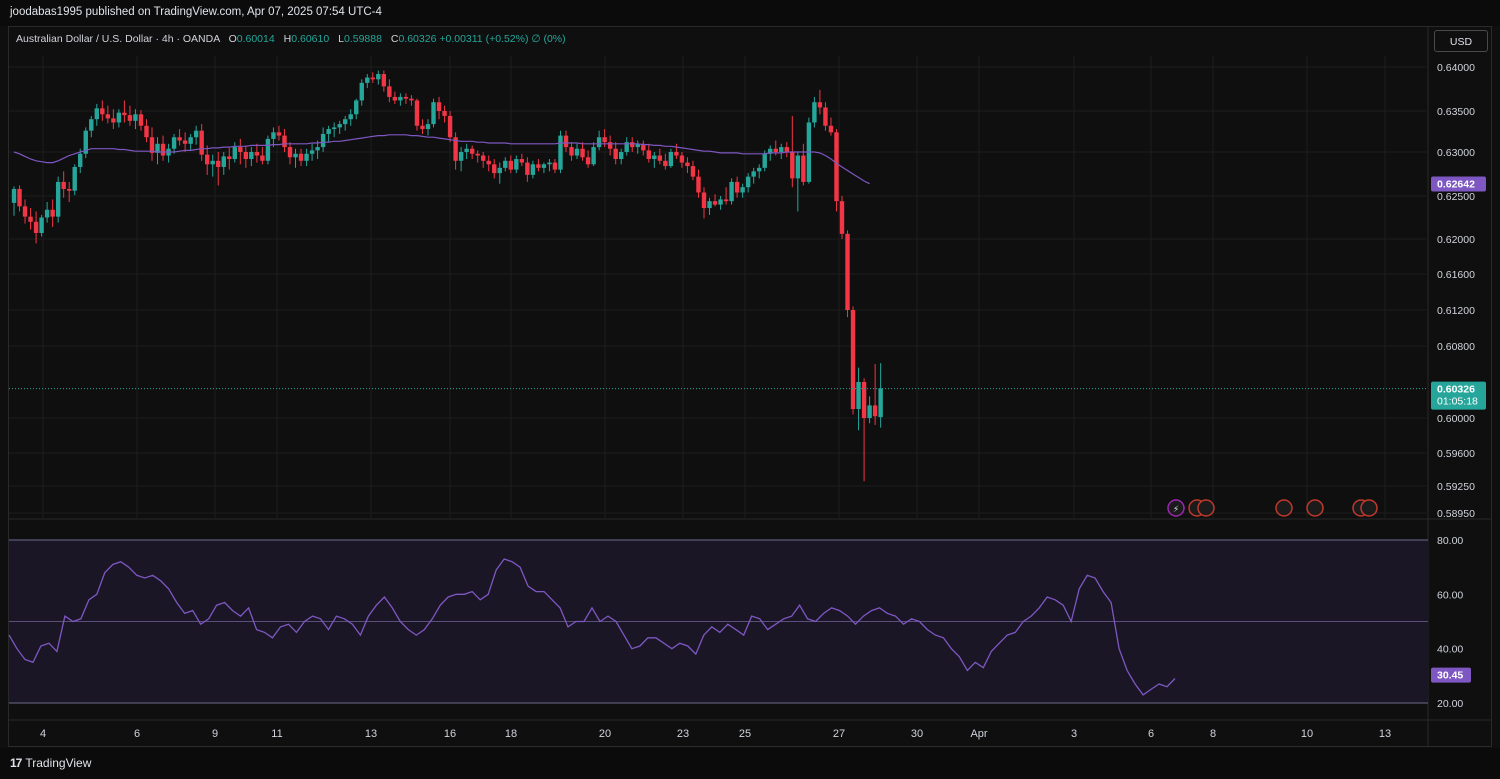 This screenshot has width=1500, height=779. I want to click on footer-bar, so click(750, 763).